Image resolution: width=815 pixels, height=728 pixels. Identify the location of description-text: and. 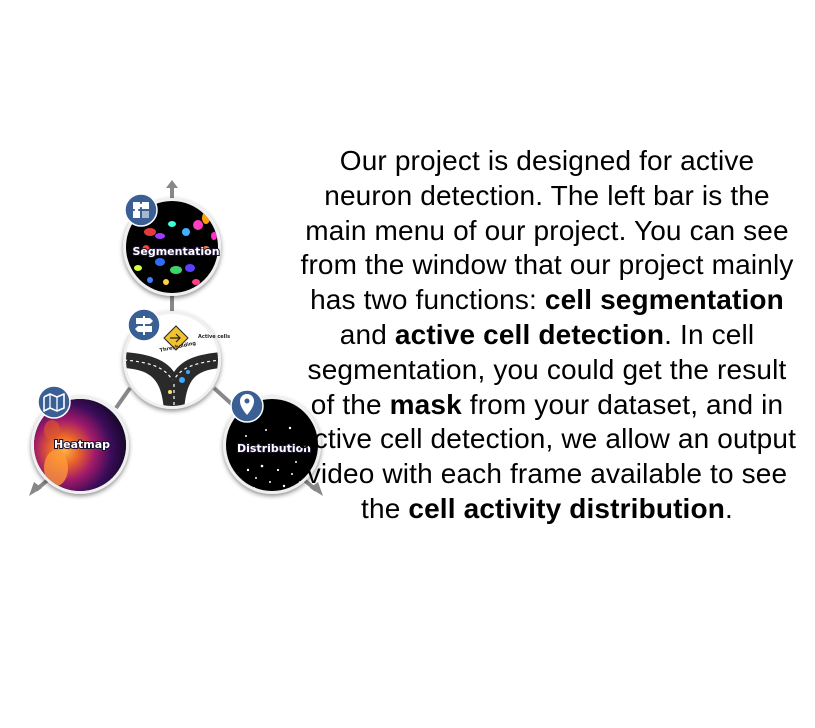
(367, 334).